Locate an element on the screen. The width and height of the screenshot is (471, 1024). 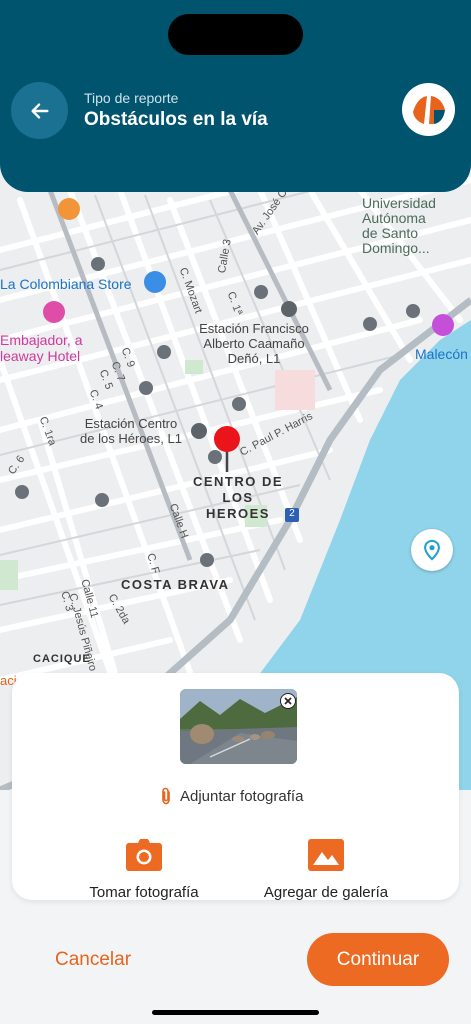
label-malecon: Malecón is located at coordinates (441, 354).